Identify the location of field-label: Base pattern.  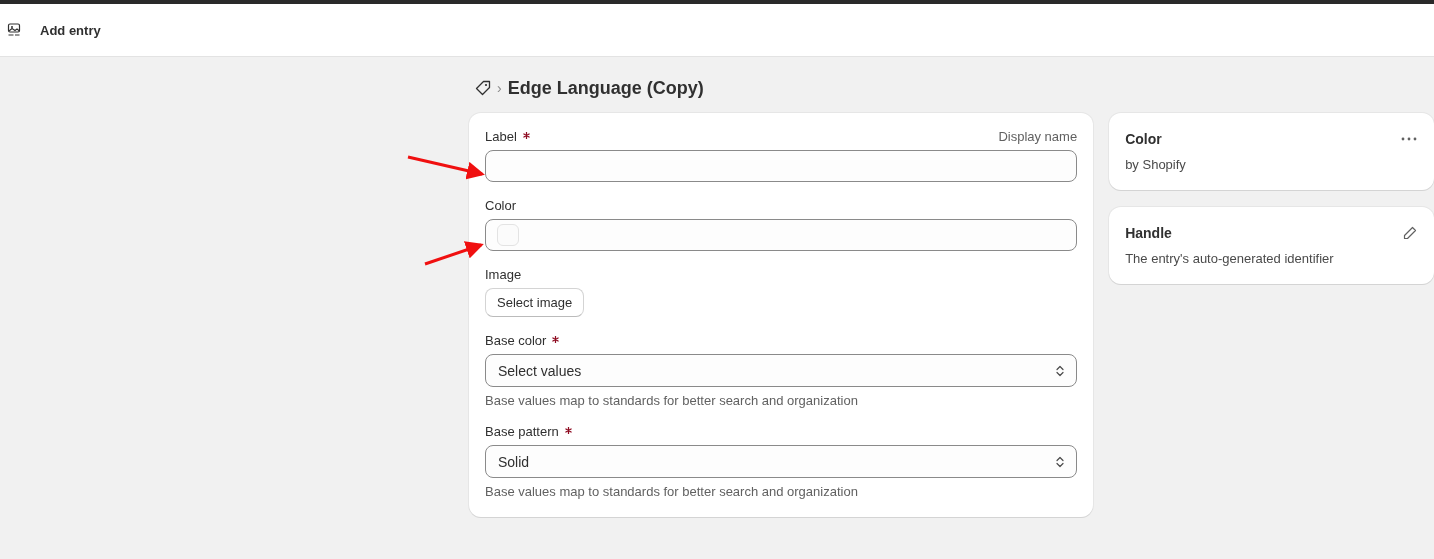
(522, 431).